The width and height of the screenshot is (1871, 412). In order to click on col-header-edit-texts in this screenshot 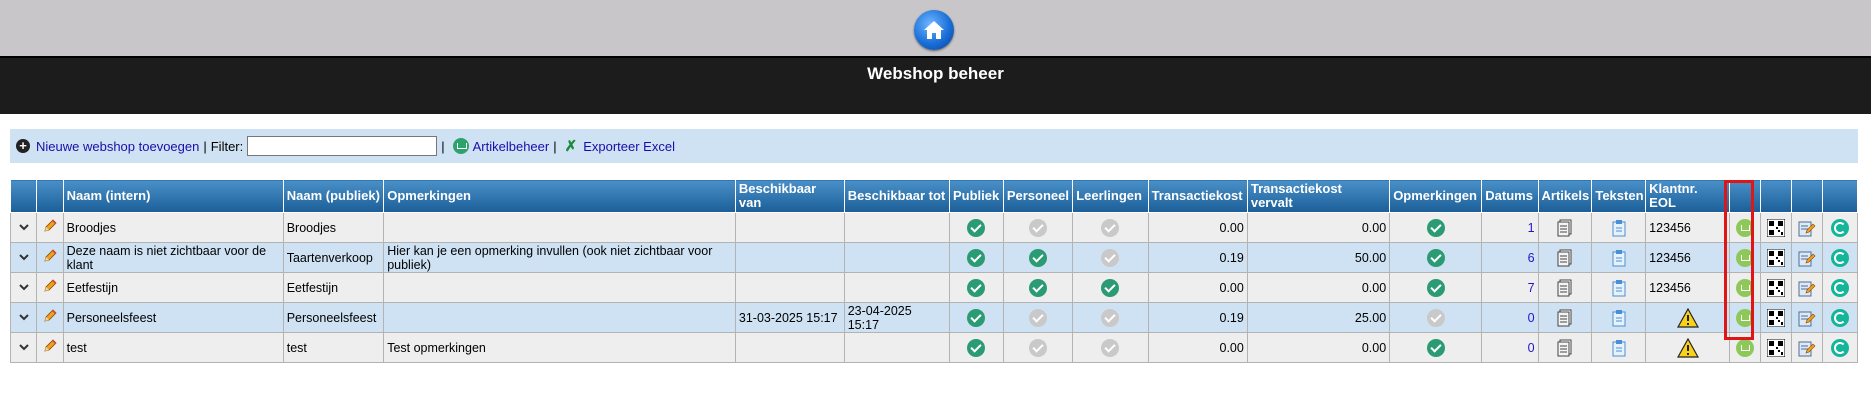, I will do `click(1807, 196)`.